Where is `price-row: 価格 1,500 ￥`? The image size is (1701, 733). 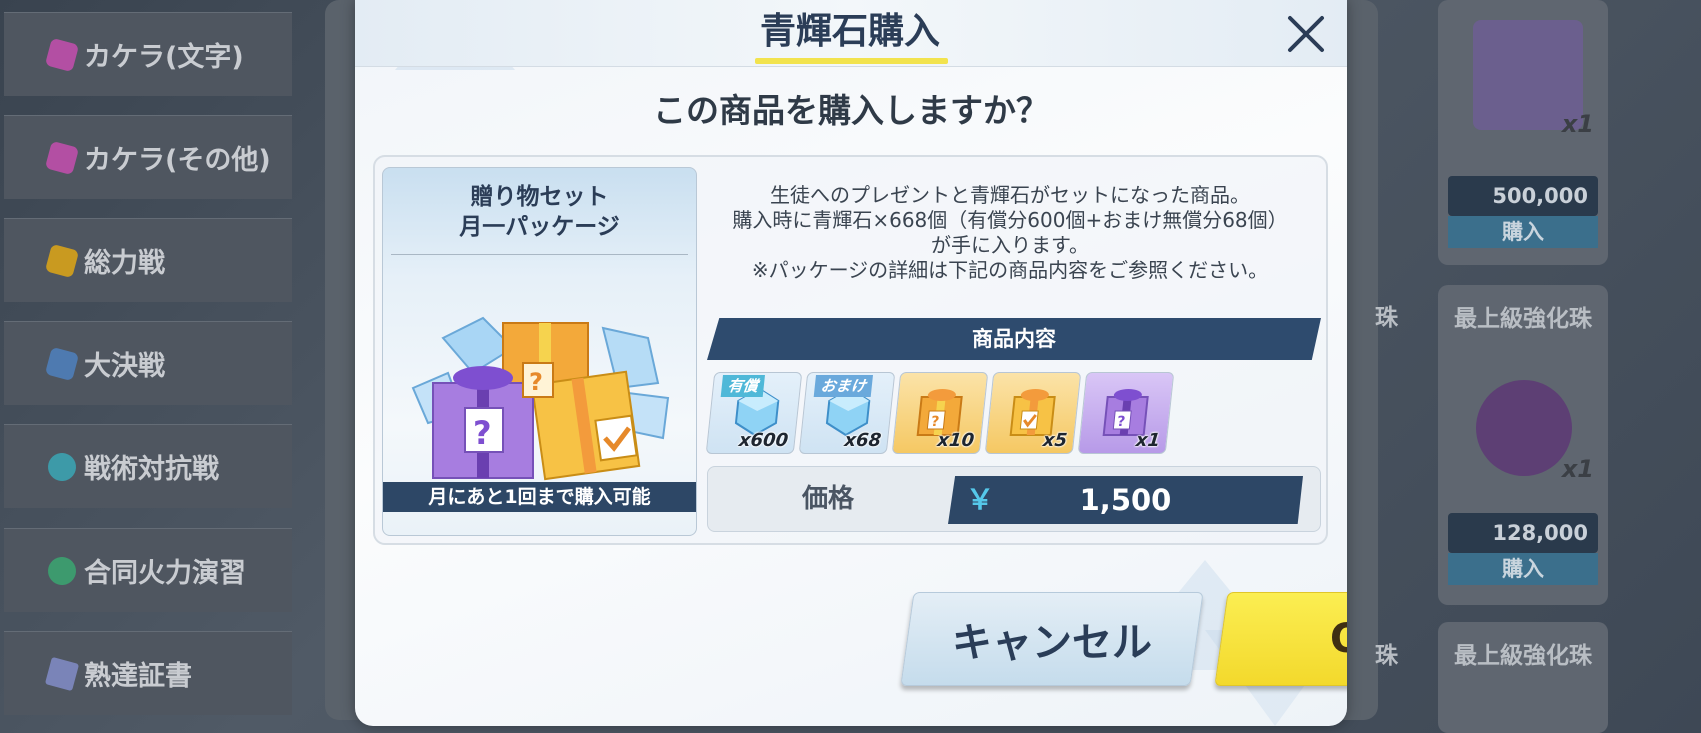
price-row: 価格 1,500 ￥ is located at coordinates (1014, 499).